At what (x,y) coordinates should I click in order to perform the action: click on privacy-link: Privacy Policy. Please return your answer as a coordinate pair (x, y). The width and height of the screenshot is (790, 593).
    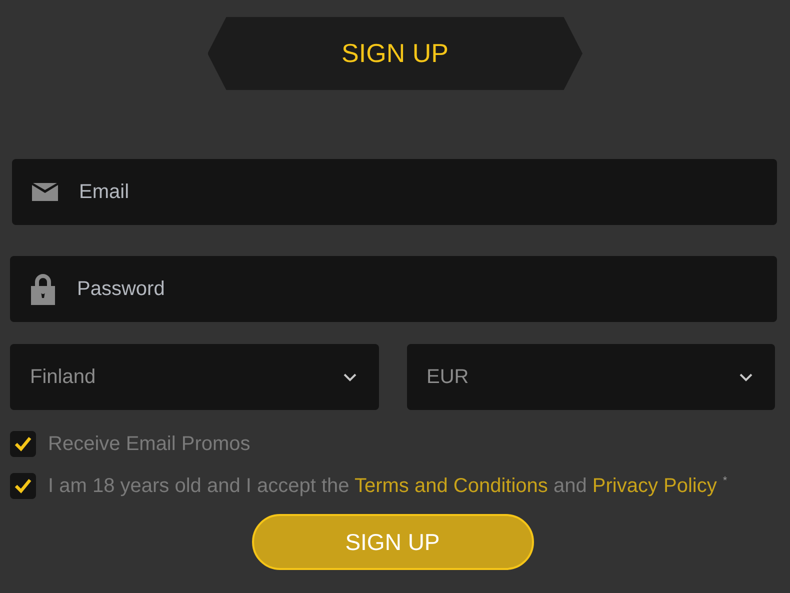
    Looking at the image, I should click on (654, 485).